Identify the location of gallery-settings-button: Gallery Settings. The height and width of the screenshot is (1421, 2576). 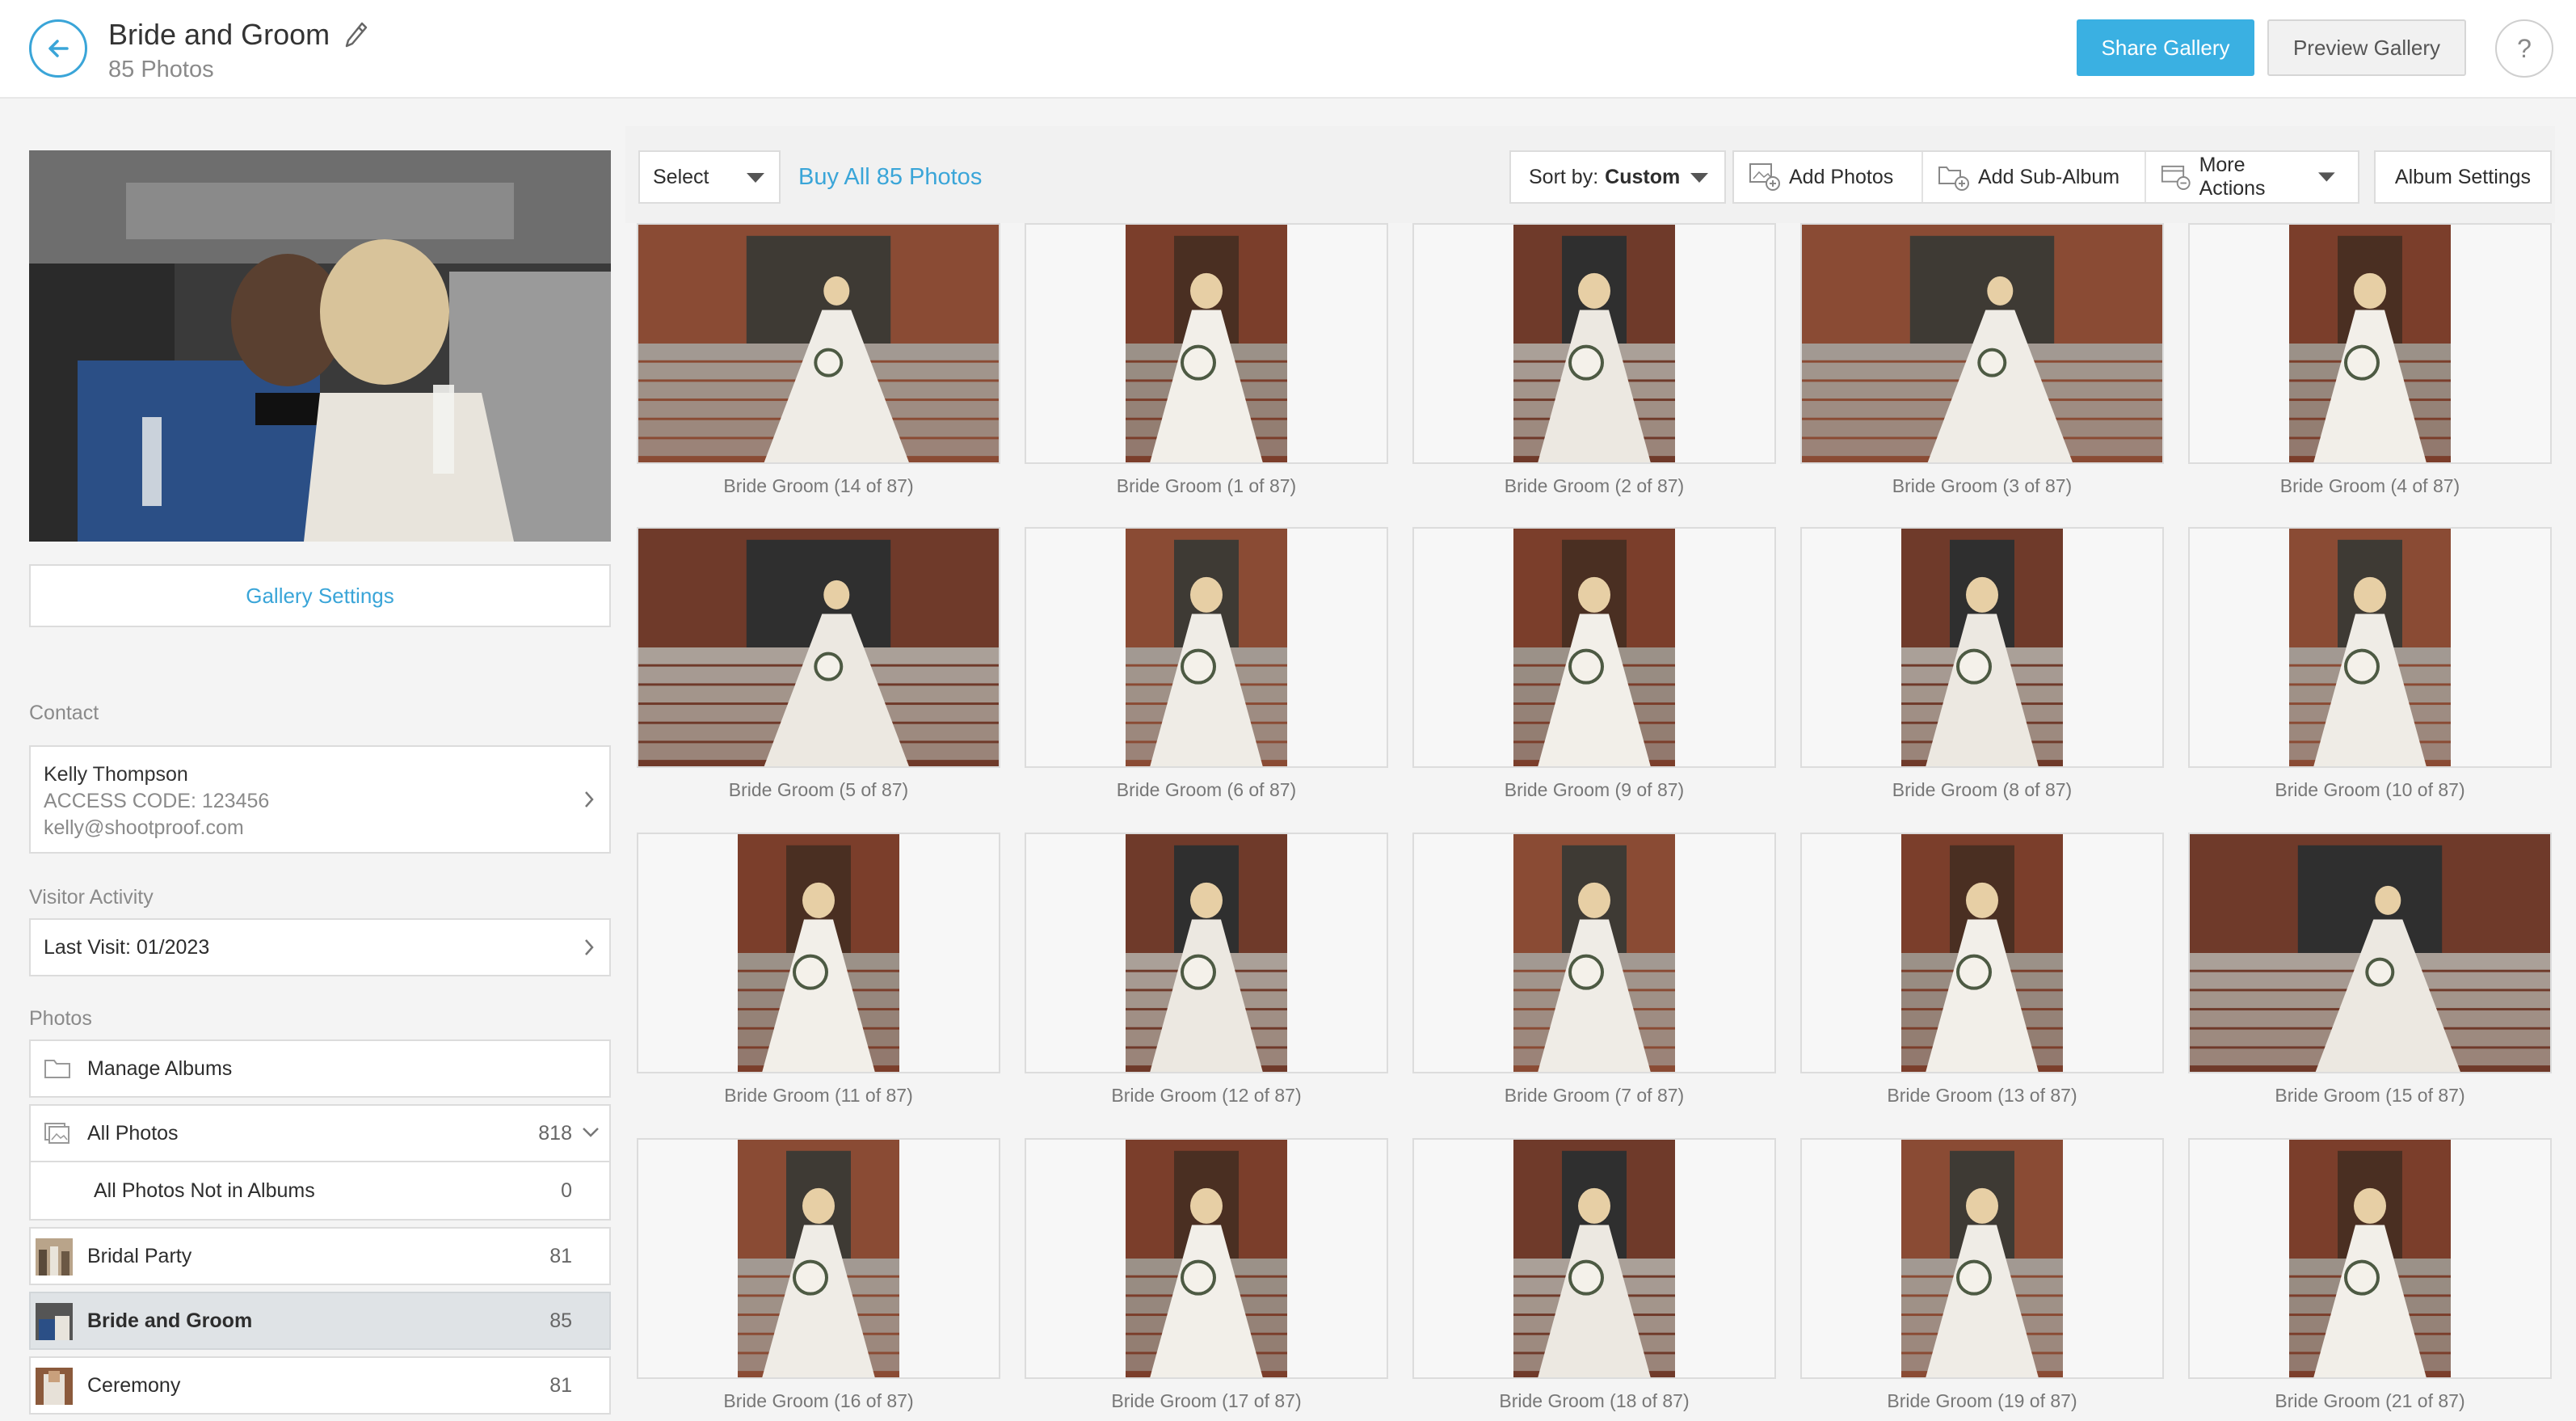
(320, 595).